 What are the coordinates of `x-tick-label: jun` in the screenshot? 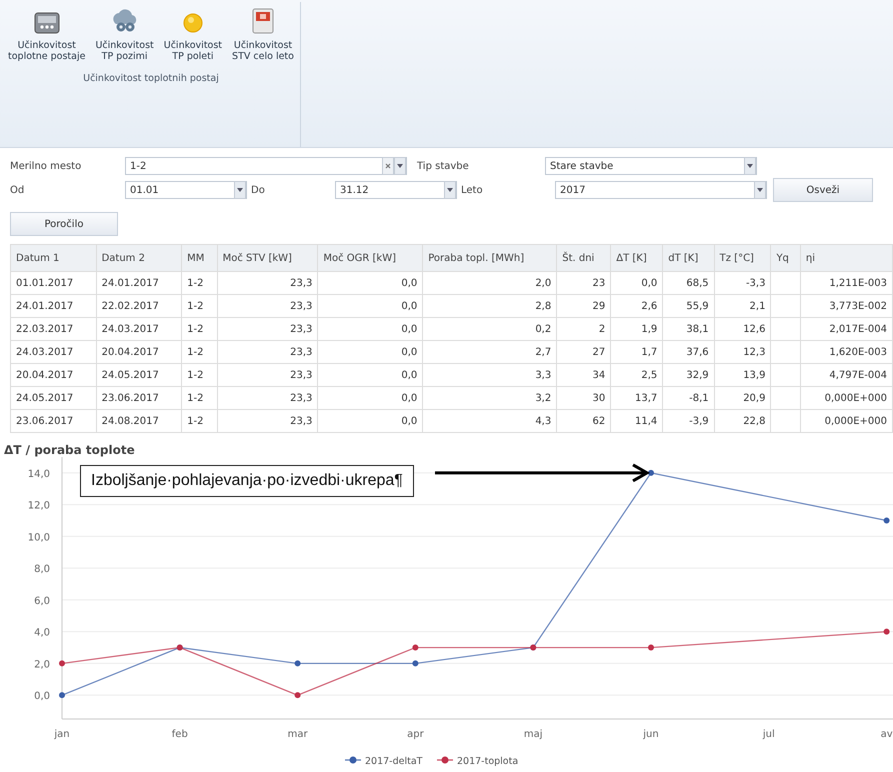 It's located at (651, 734).